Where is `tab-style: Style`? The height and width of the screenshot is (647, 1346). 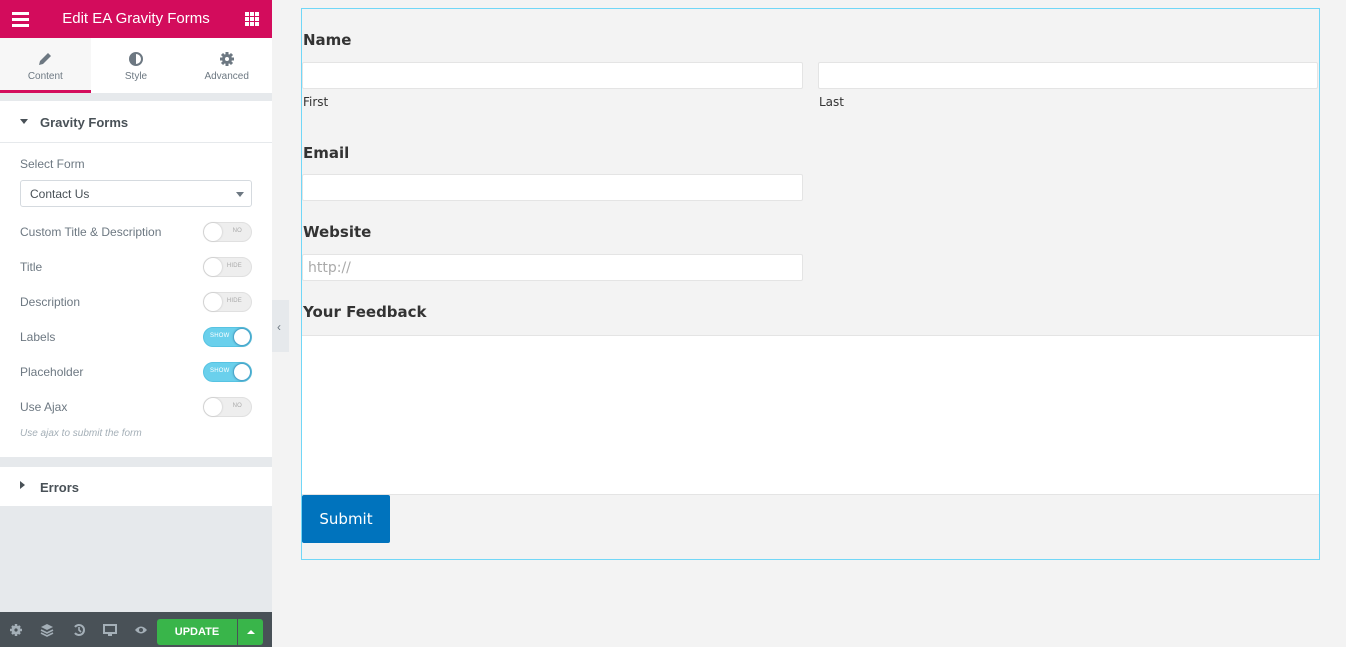 tab-style: Style is located at coordinates (136, 65).